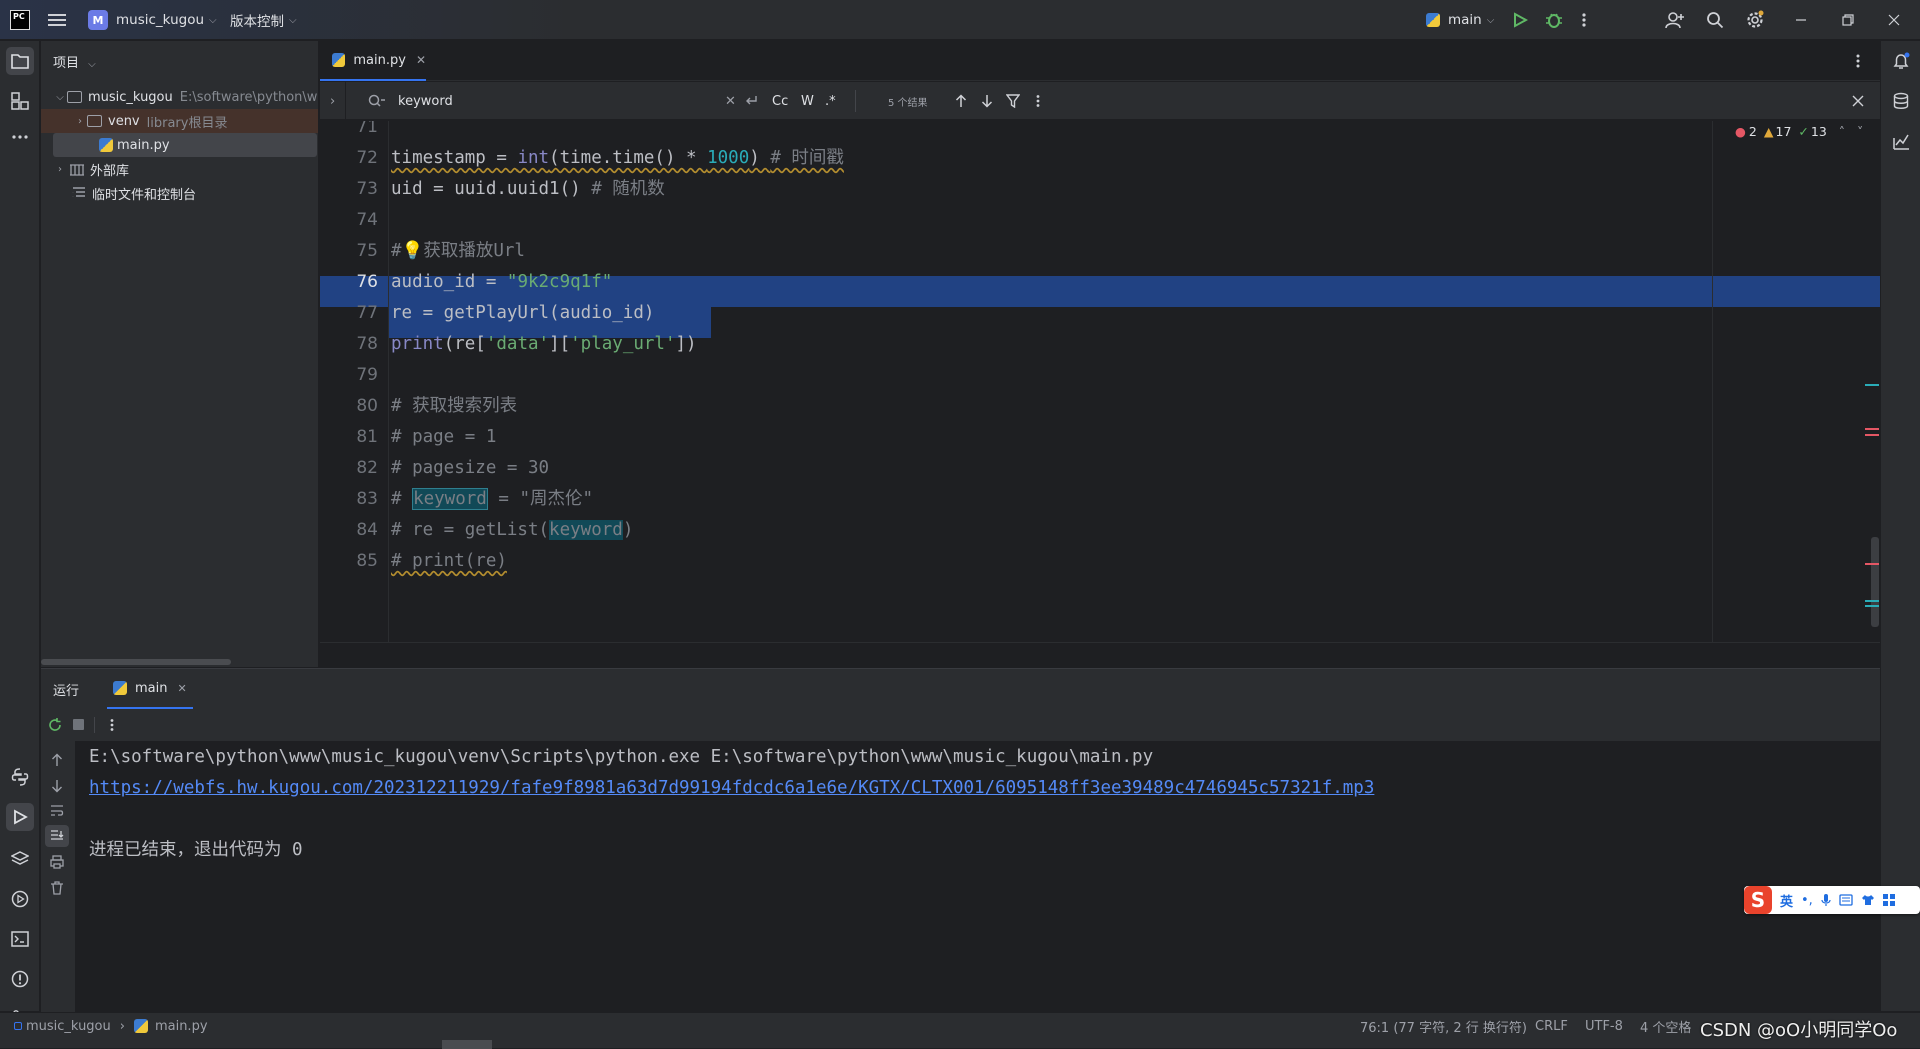  Describe the element at coordinates (367, 189) in the screenshot. I see `line-number: 73` at that location.